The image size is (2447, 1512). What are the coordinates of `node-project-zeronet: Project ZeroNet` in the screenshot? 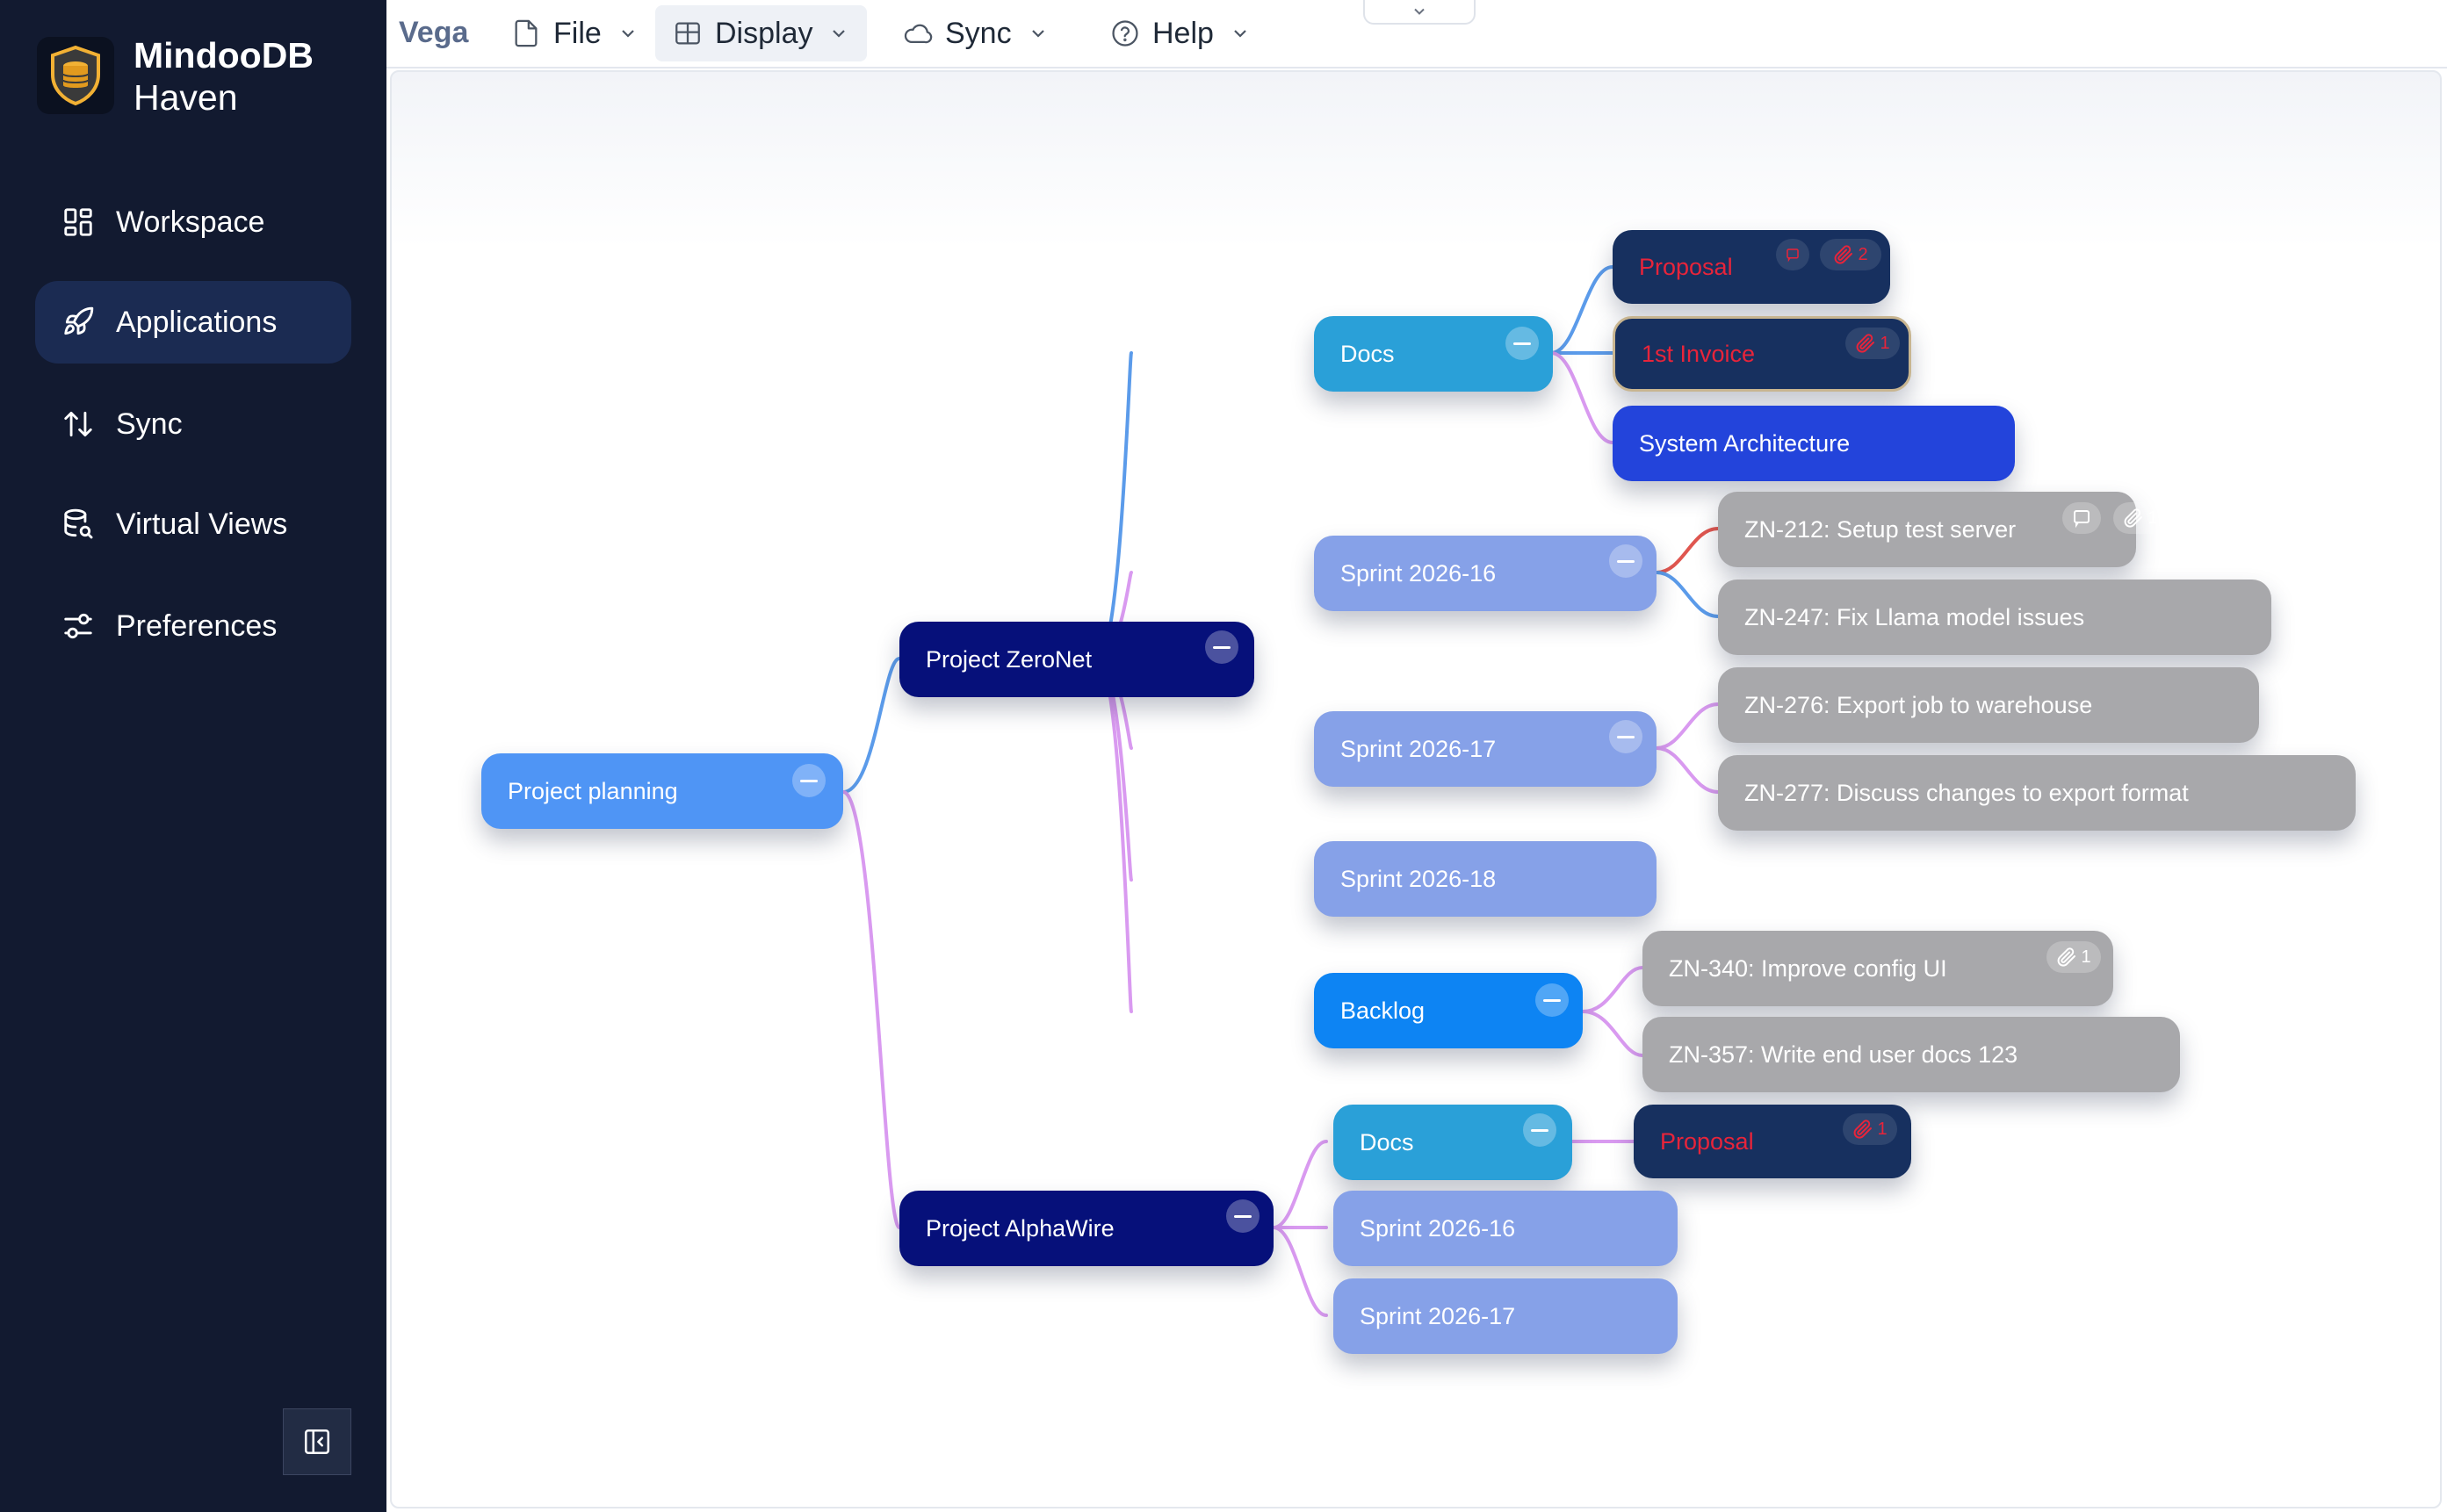 It's located at (1076, 659).